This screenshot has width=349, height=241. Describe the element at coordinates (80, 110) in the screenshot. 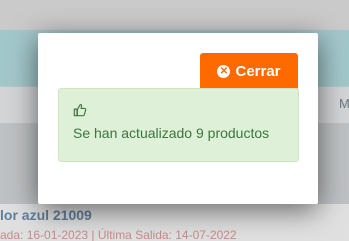

I see `thumbs-up-icon` at that location.